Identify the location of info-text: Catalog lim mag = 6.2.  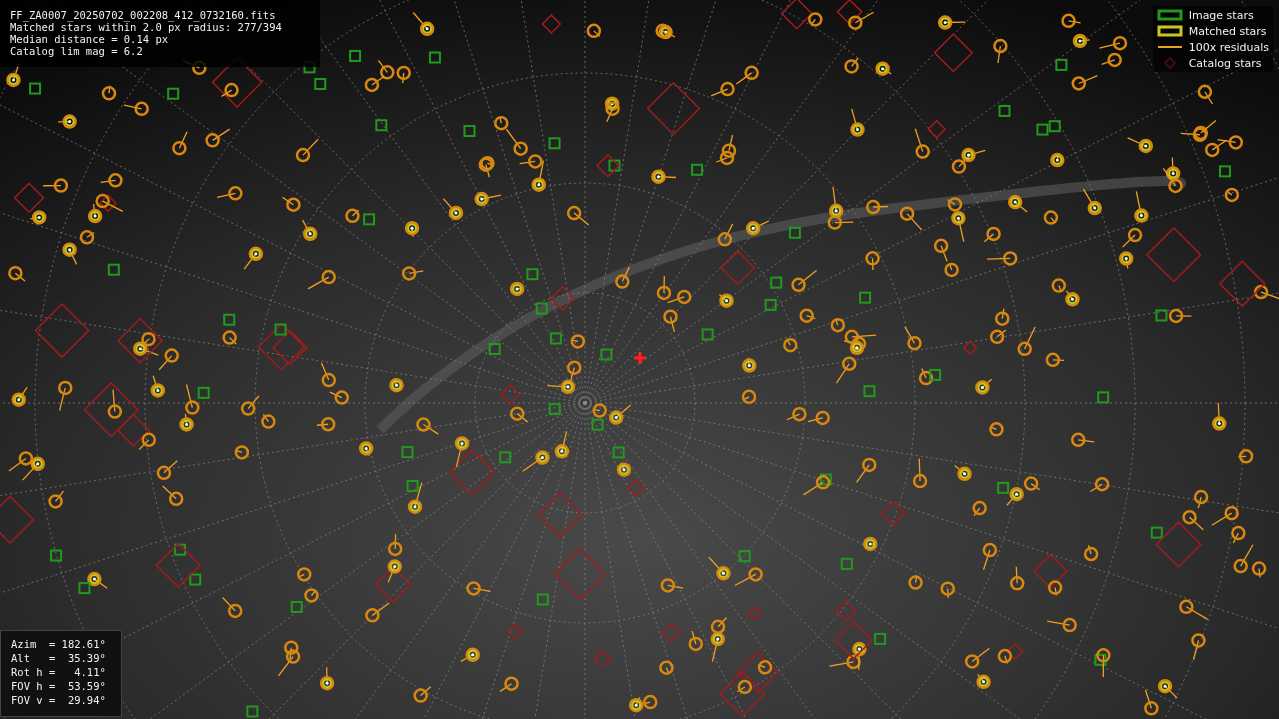
(77, 51).